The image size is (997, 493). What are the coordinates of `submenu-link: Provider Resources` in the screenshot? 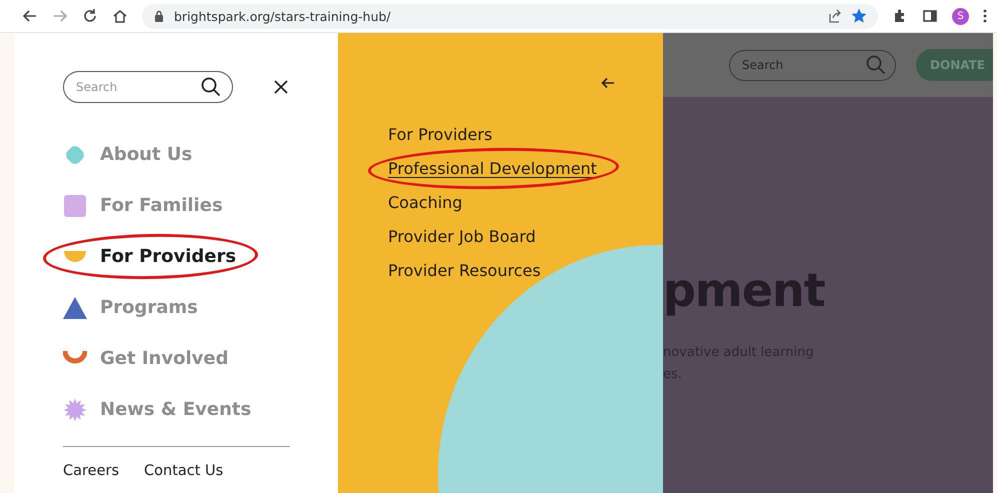 It's located at (464, 270).